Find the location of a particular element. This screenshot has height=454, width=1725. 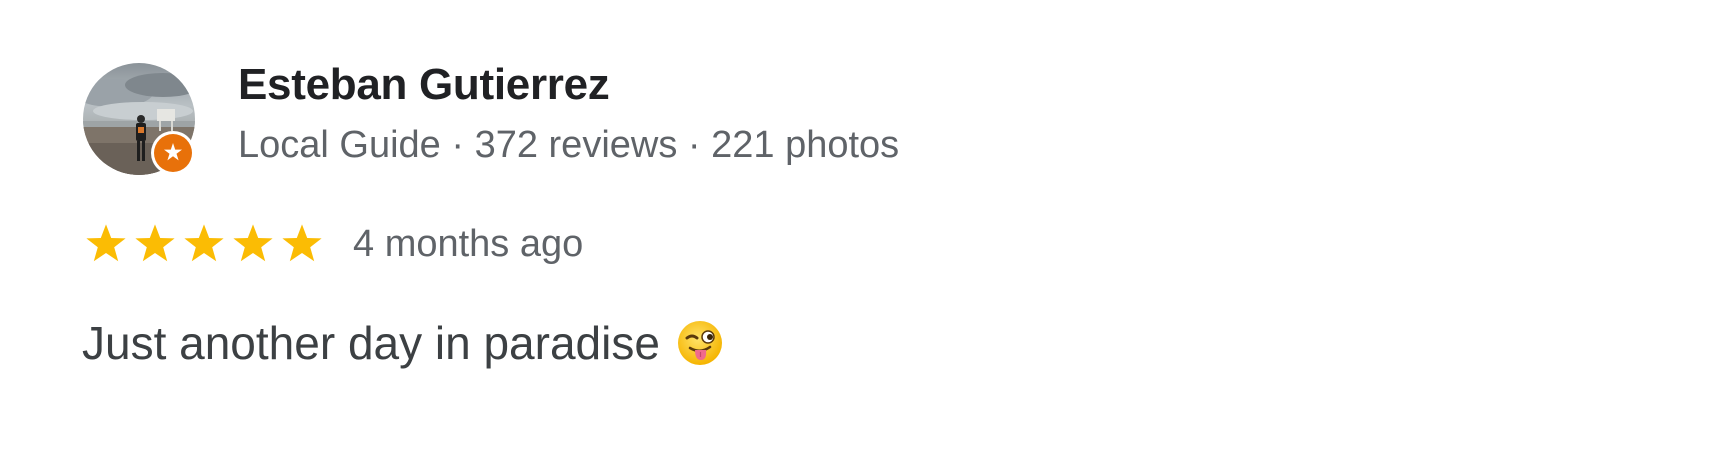

reviewer-meta: Local Guide · 372 reviews · 221 photos is located at coordinates (568, 145).